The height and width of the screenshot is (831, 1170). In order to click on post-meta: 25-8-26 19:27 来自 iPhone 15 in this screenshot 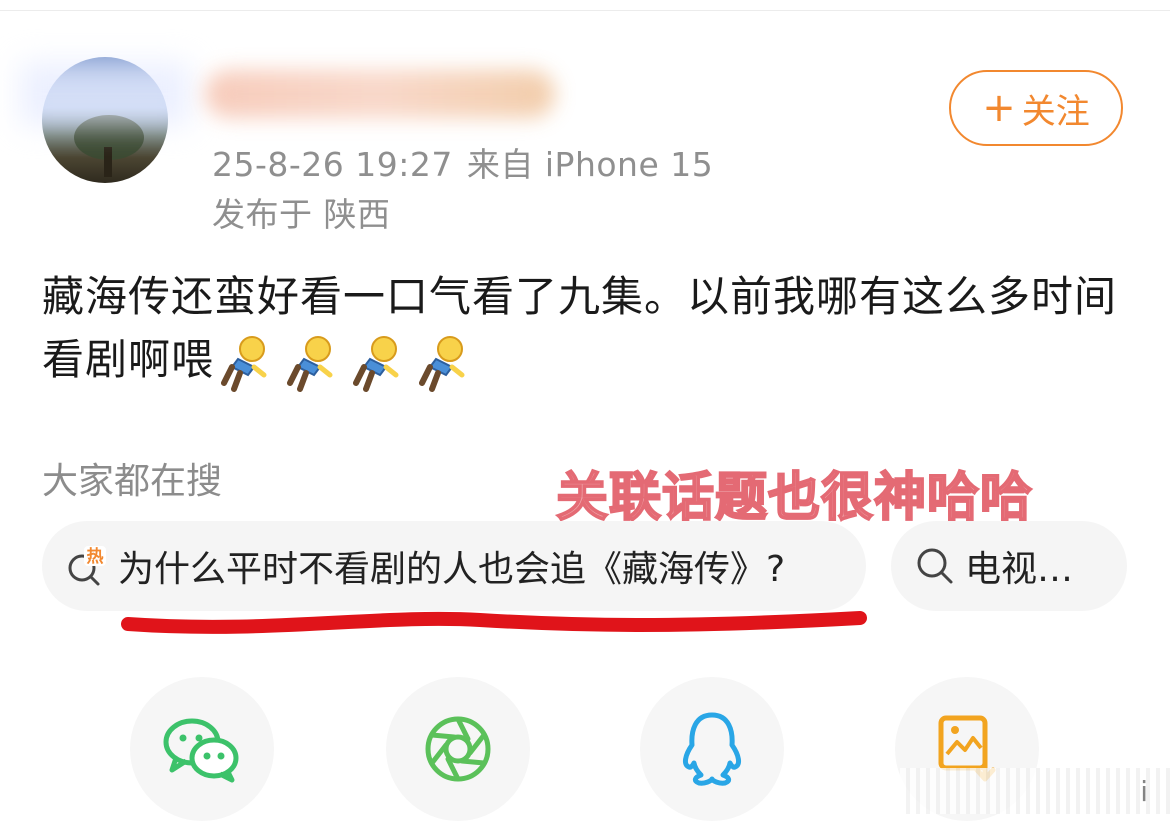, I will do `click(469, 162)`.